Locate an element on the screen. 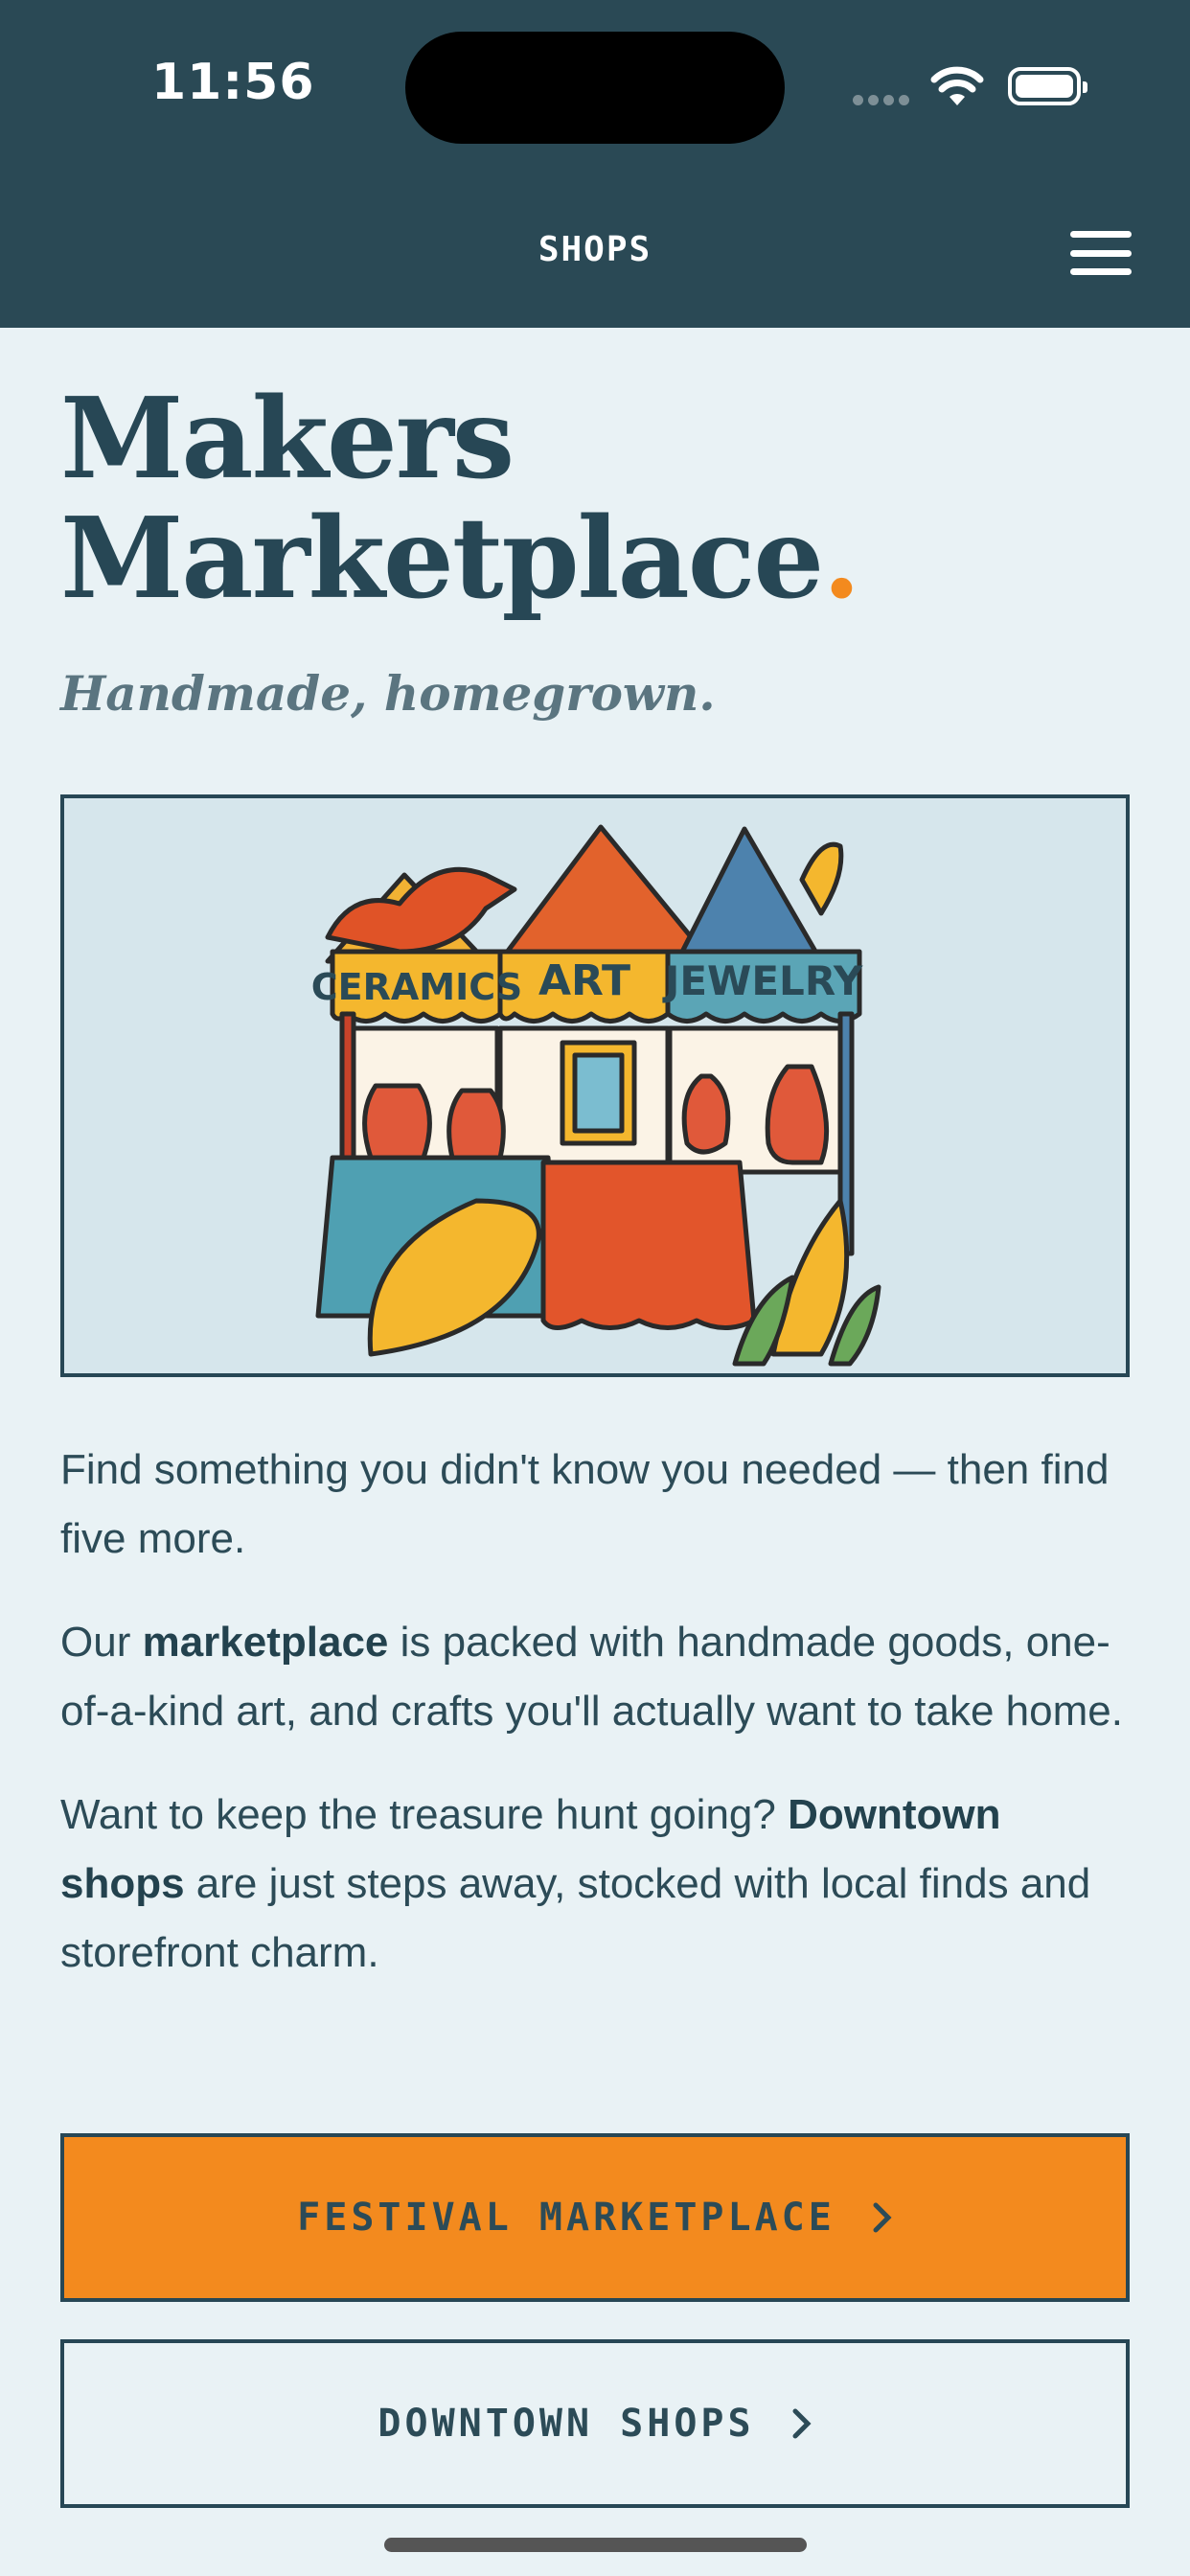  hamburger-menu-icon is located at coordinates (1101, 253).